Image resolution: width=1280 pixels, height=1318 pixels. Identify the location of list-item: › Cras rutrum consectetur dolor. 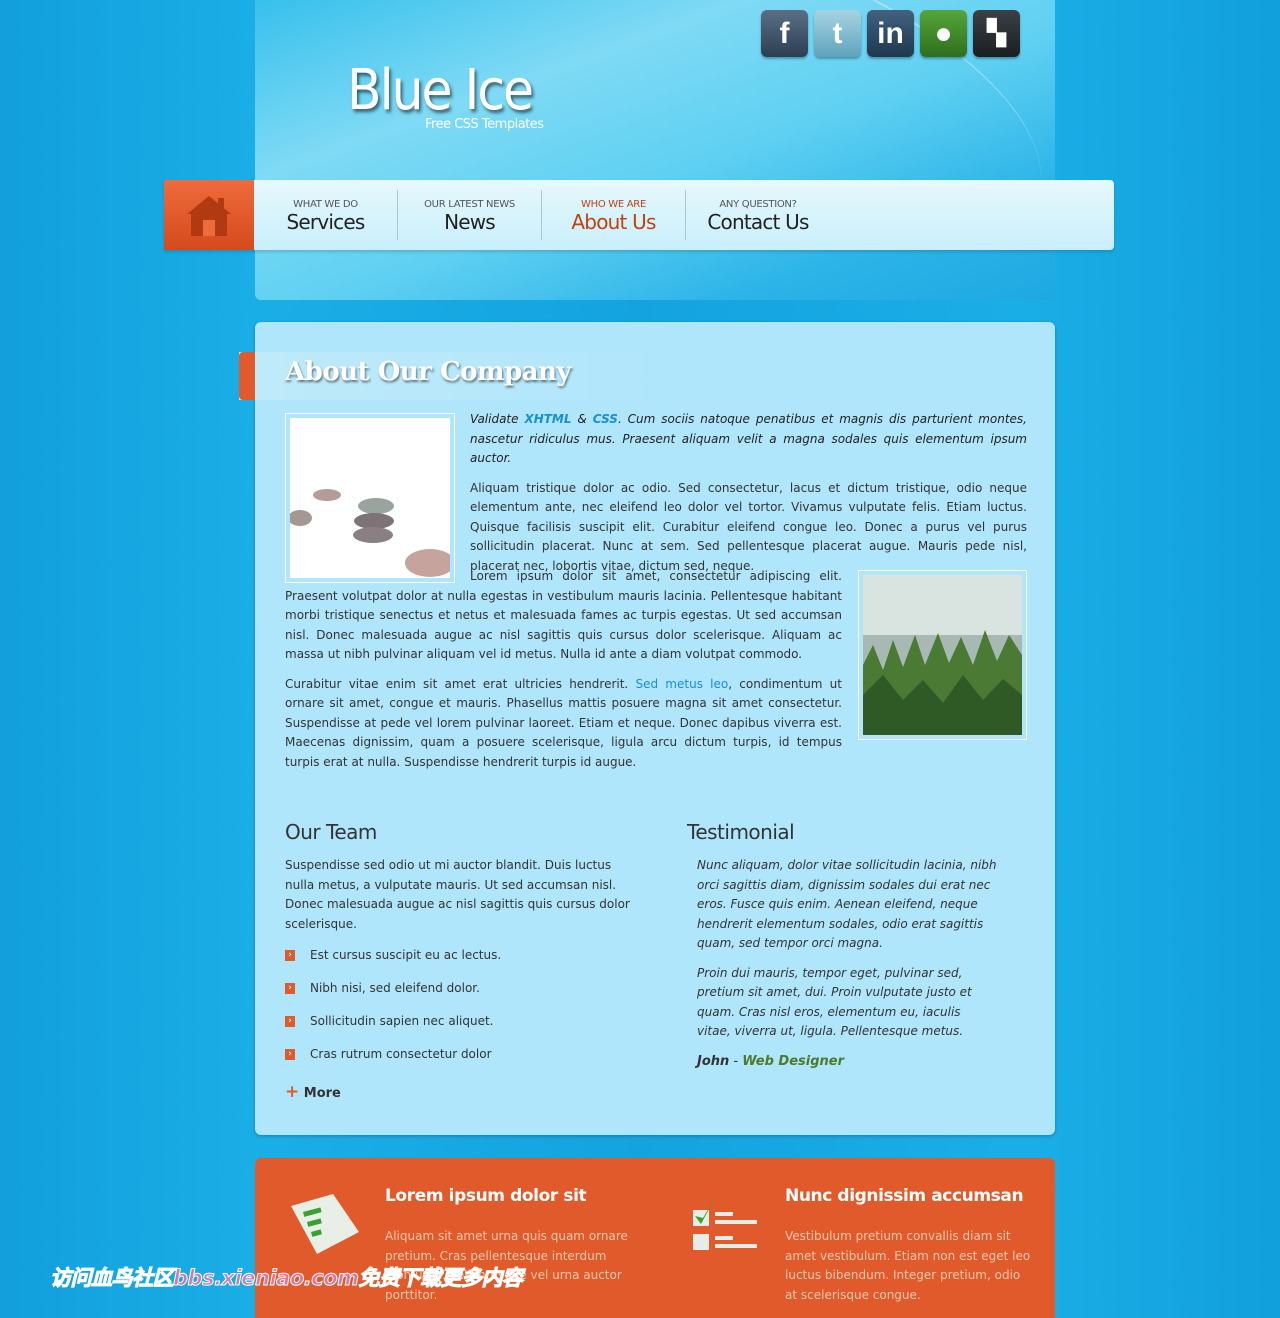
(457, 1063).